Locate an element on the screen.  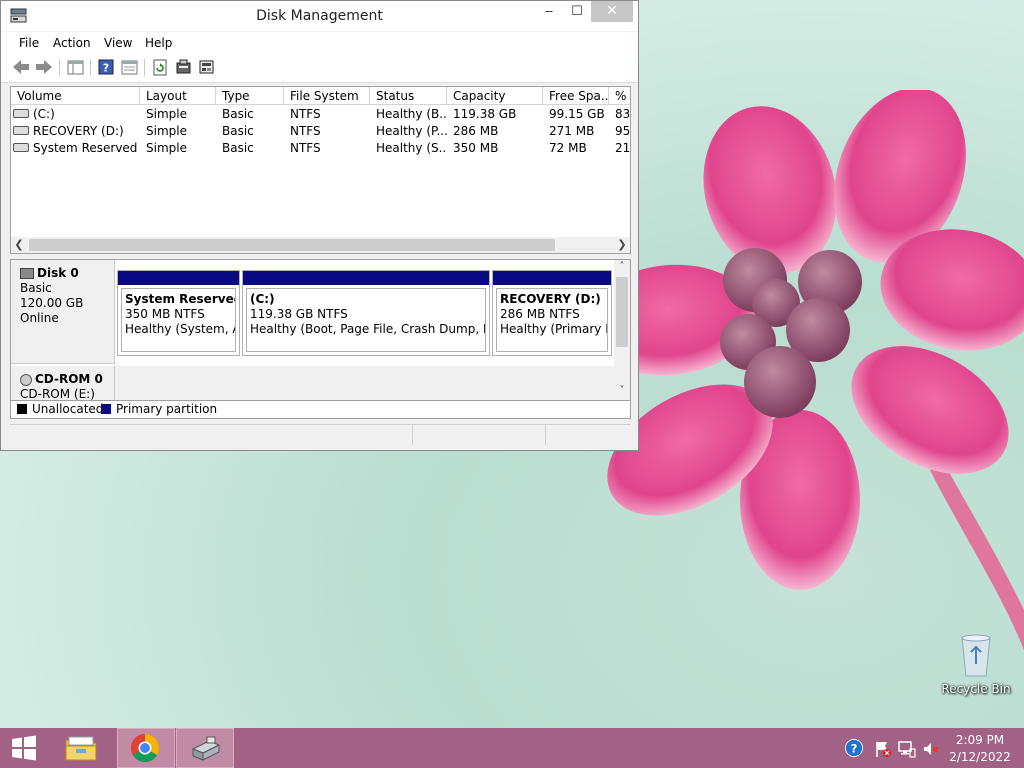
unallocated-swatch is located at coordinates (22, 409).